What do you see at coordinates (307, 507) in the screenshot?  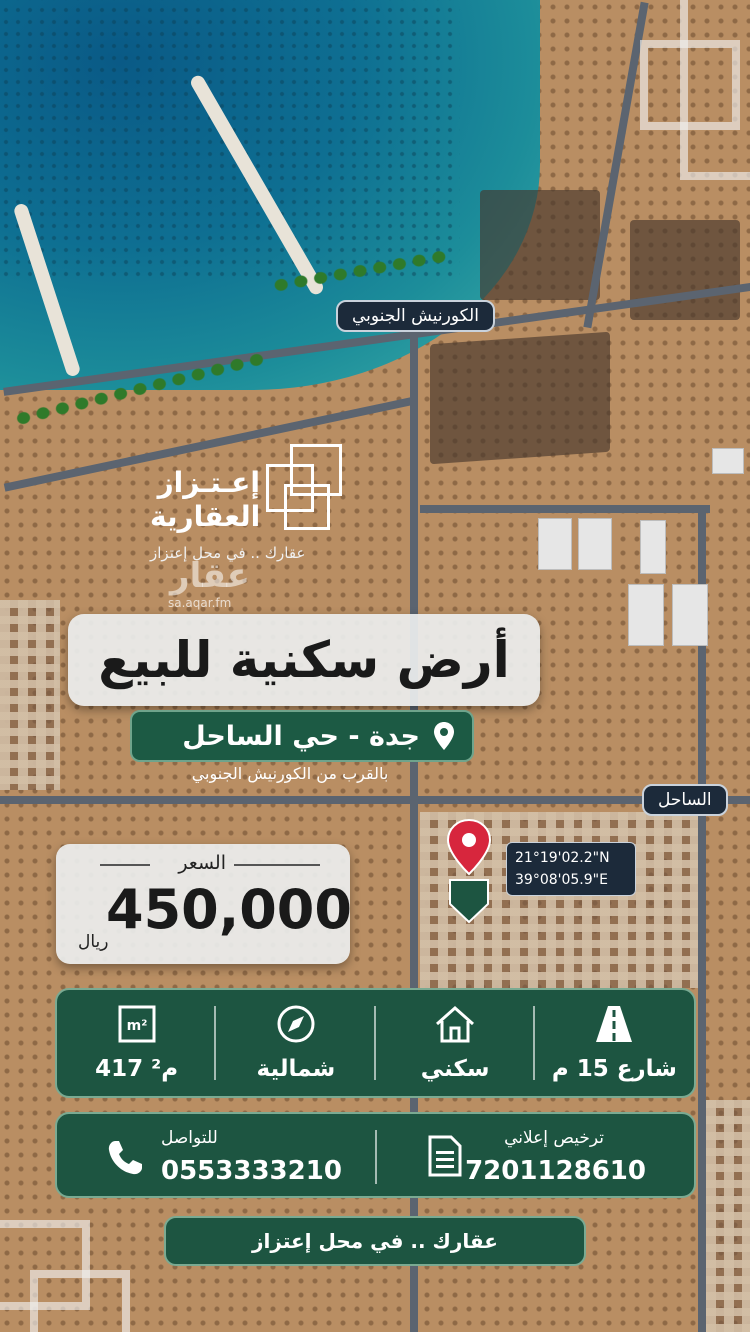 I see `logo-square-icon` at bounding box center [307, 507].